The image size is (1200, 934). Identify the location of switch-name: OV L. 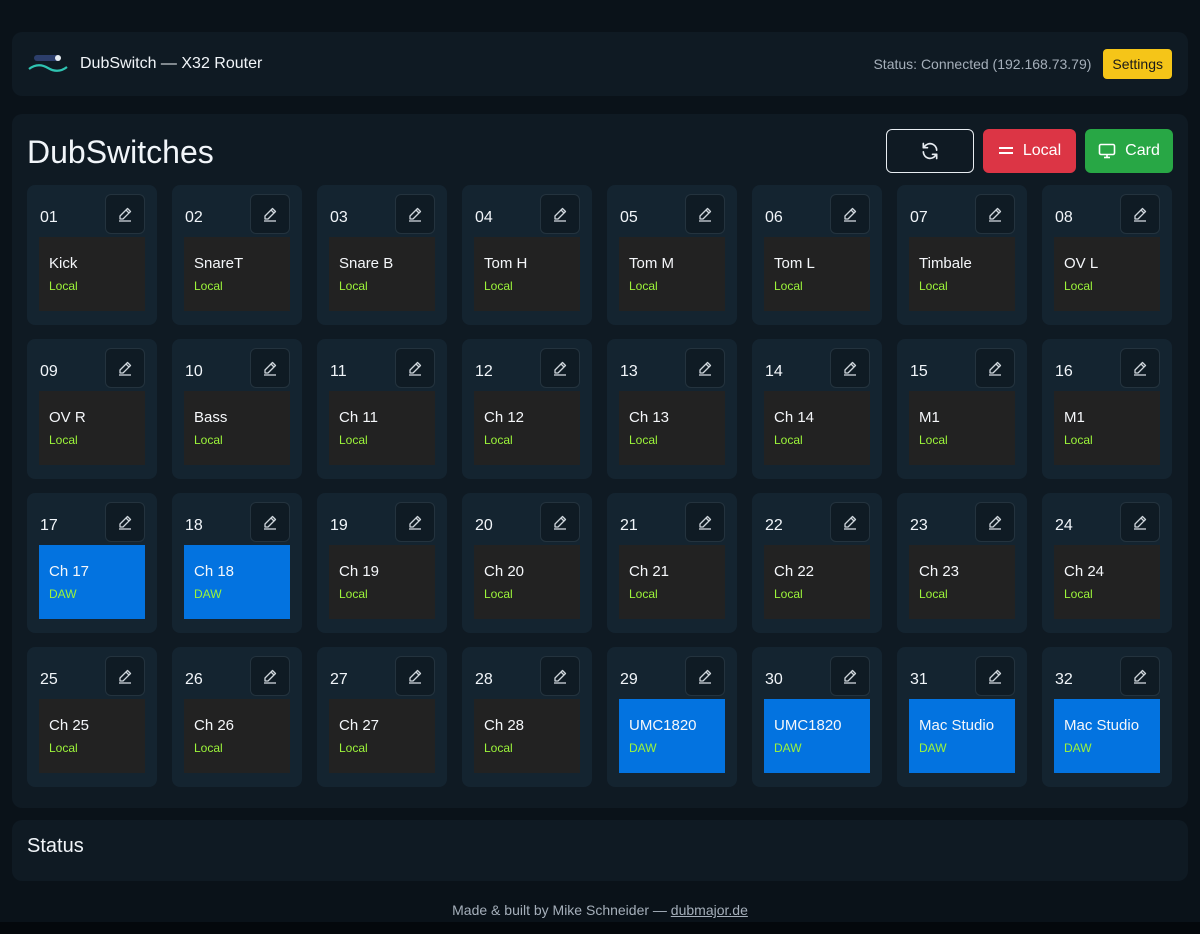
(1081, 263).